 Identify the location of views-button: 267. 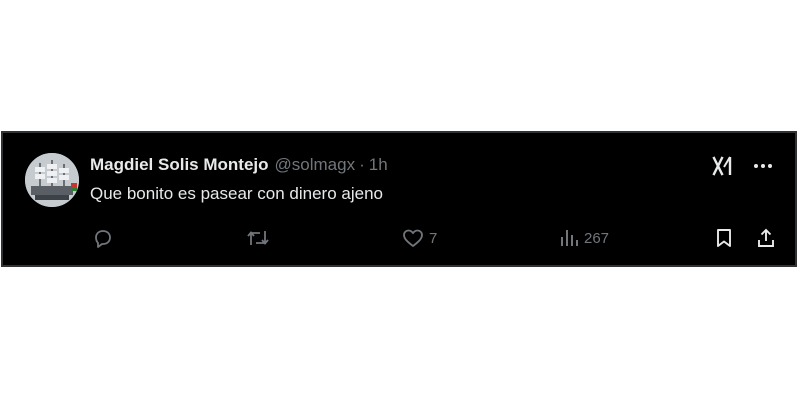
(583, 238).